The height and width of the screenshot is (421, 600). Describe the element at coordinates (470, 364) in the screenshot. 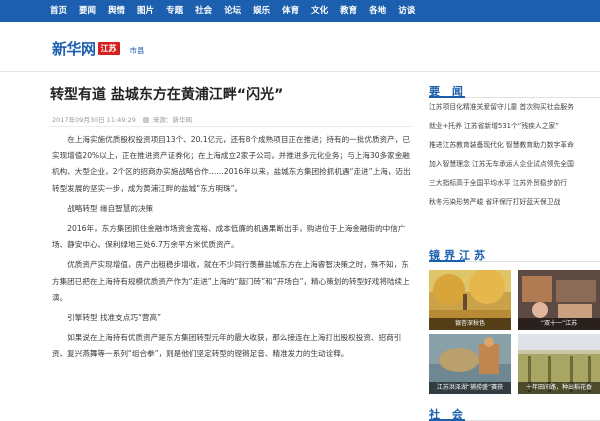

I see `gallery-item-fishing: 江苏洪泽湖“捕捞盛”赛获` at that location.